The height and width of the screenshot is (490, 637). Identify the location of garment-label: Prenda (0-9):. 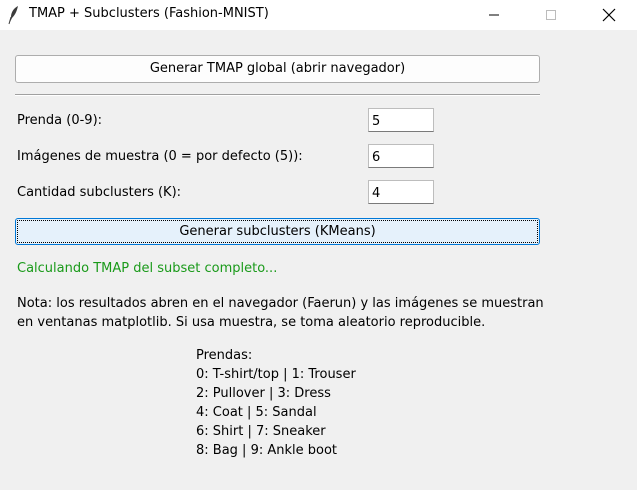
(60, 120).